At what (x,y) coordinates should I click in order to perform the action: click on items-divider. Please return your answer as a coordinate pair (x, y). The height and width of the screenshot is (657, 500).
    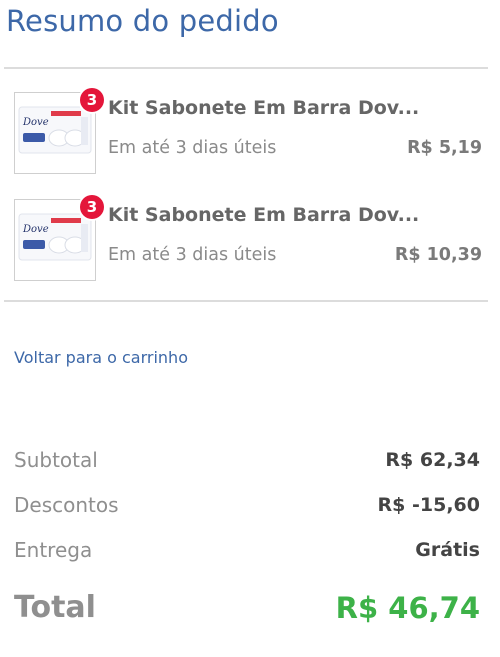
    Looking at the image, I should click on (246, 301).